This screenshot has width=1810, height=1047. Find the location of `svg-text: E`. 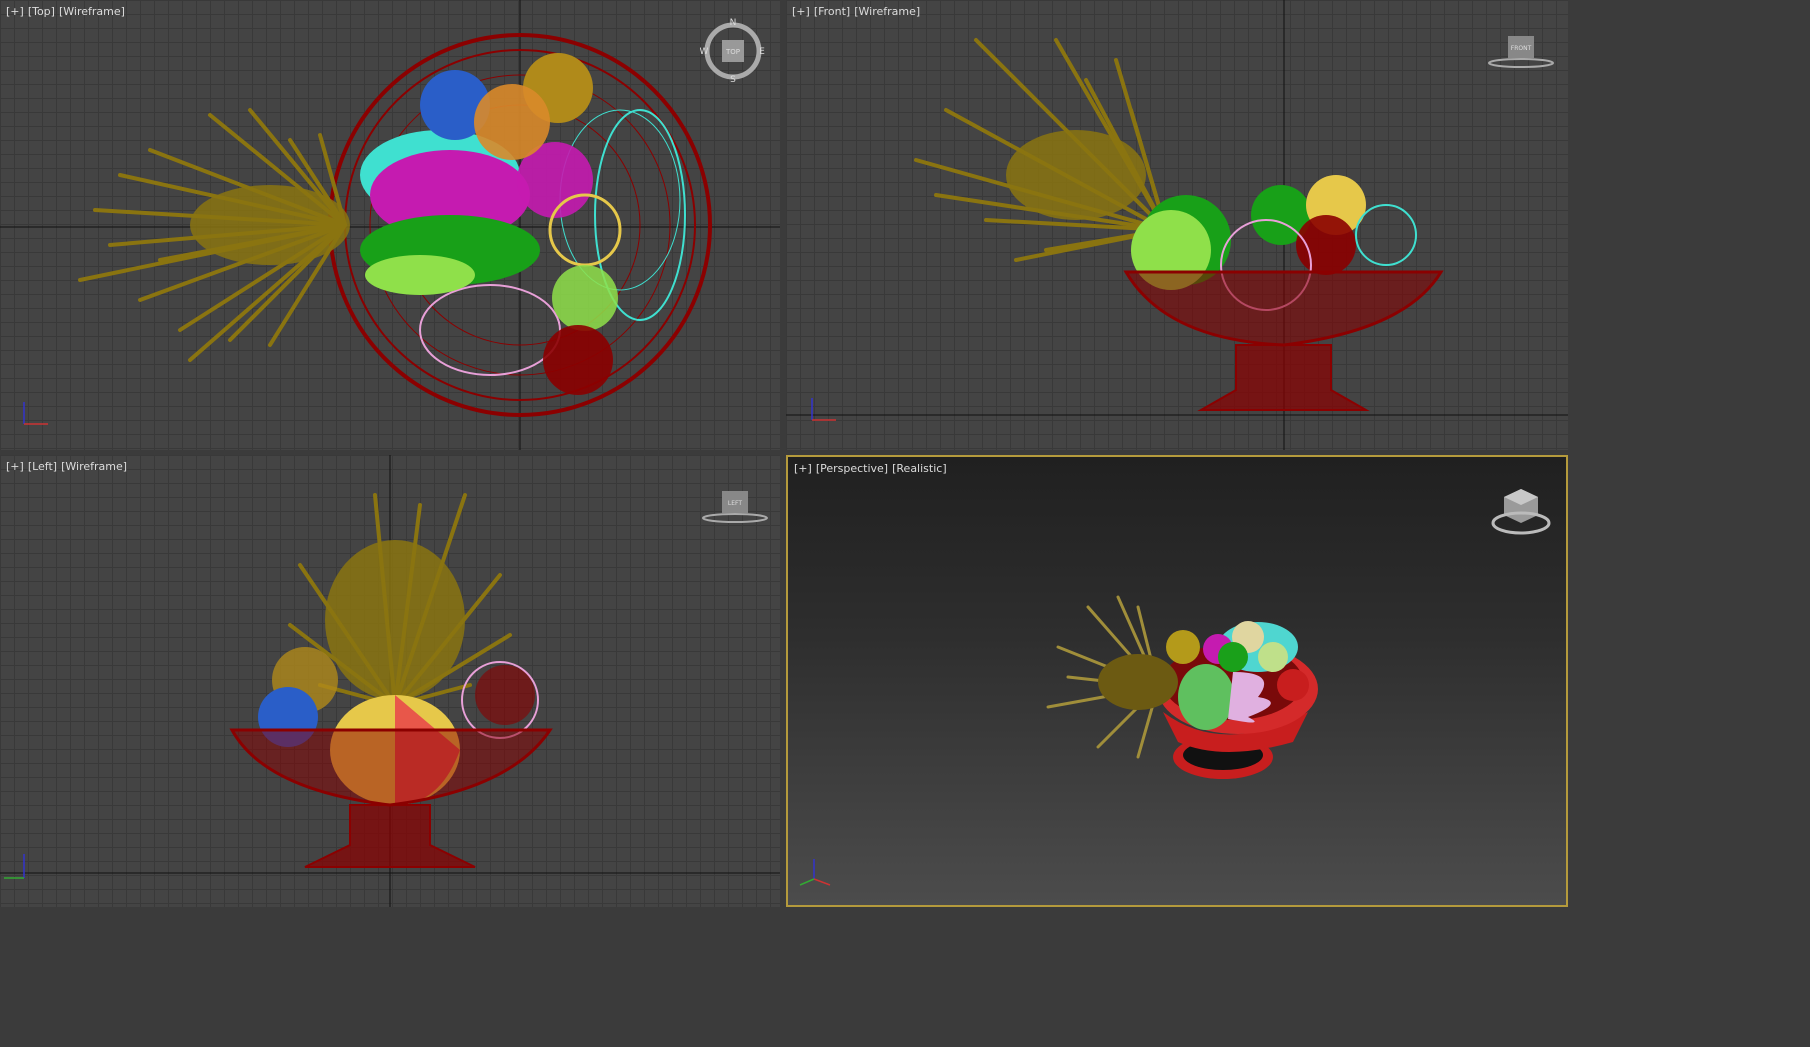

svg-text: E is located at coordinates (762, 52).